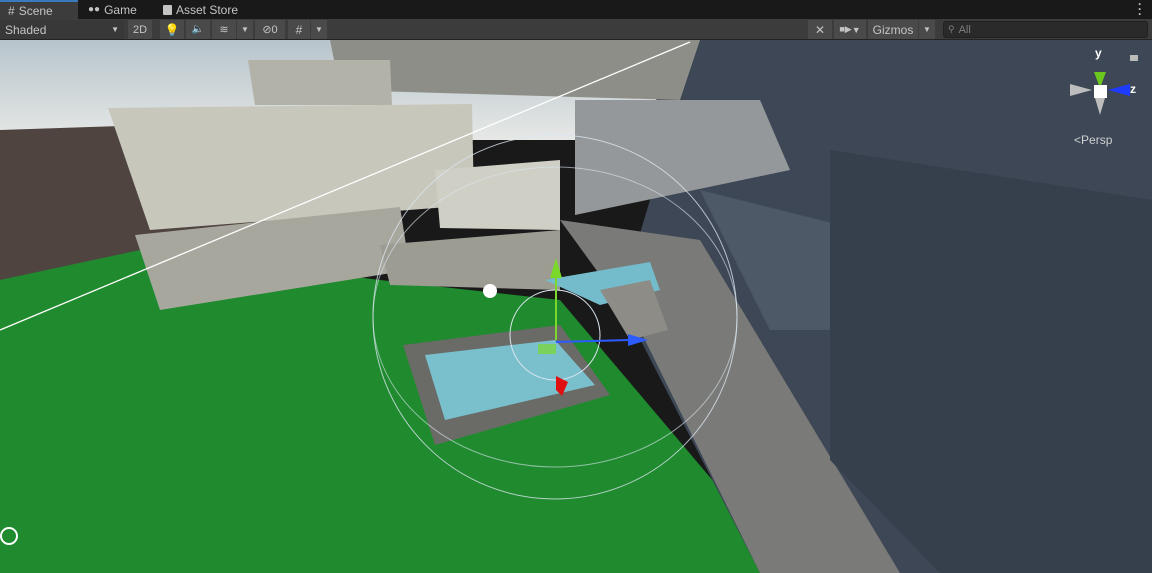 This screenshot has height=573, width=1152. Describe the element at coordinates (576, 10) in the screenshot. I see `tab-bar: # Scene ●● Game Asset Store · · ·` at that location.